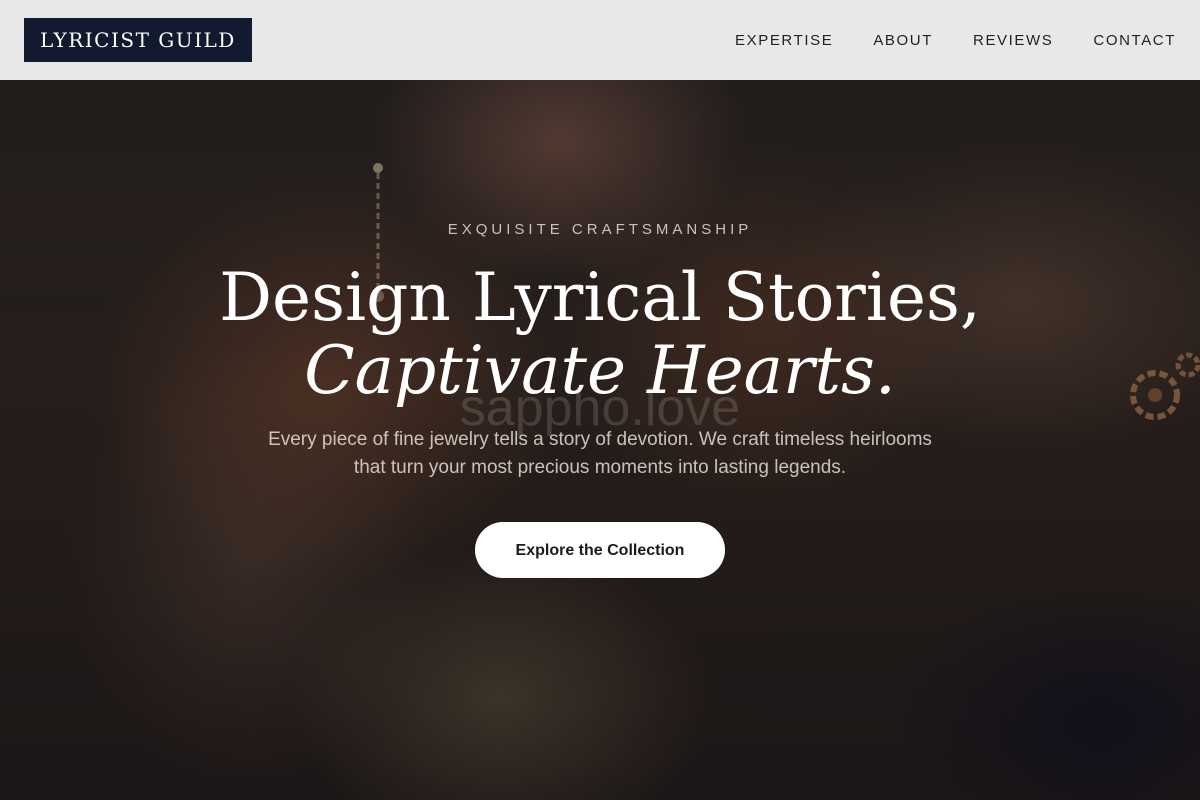 The width and height of the screenshot is (1200, 800). I want to click on explore-collection-button: Explore the Collection, so click(600, 550).